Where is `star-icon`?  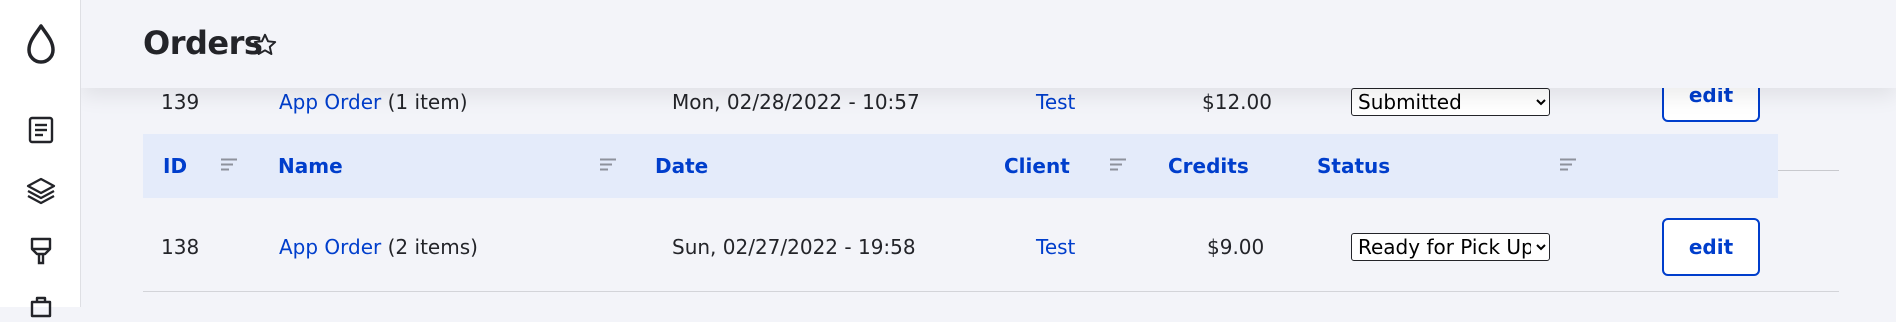
star-icon is located at coordinates (265, 47).